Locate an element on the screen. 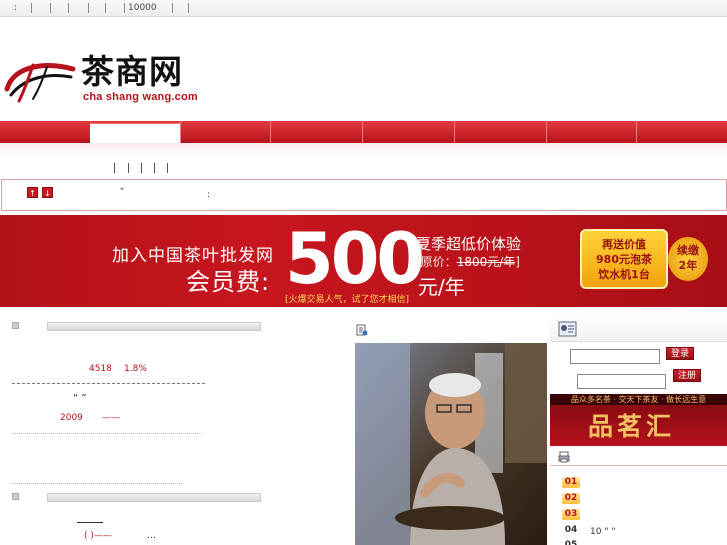 The image size is (727, 545). gift-badge: 再送价值 980元泡茶 饮水机1台 is located at coordinates (624, 259).